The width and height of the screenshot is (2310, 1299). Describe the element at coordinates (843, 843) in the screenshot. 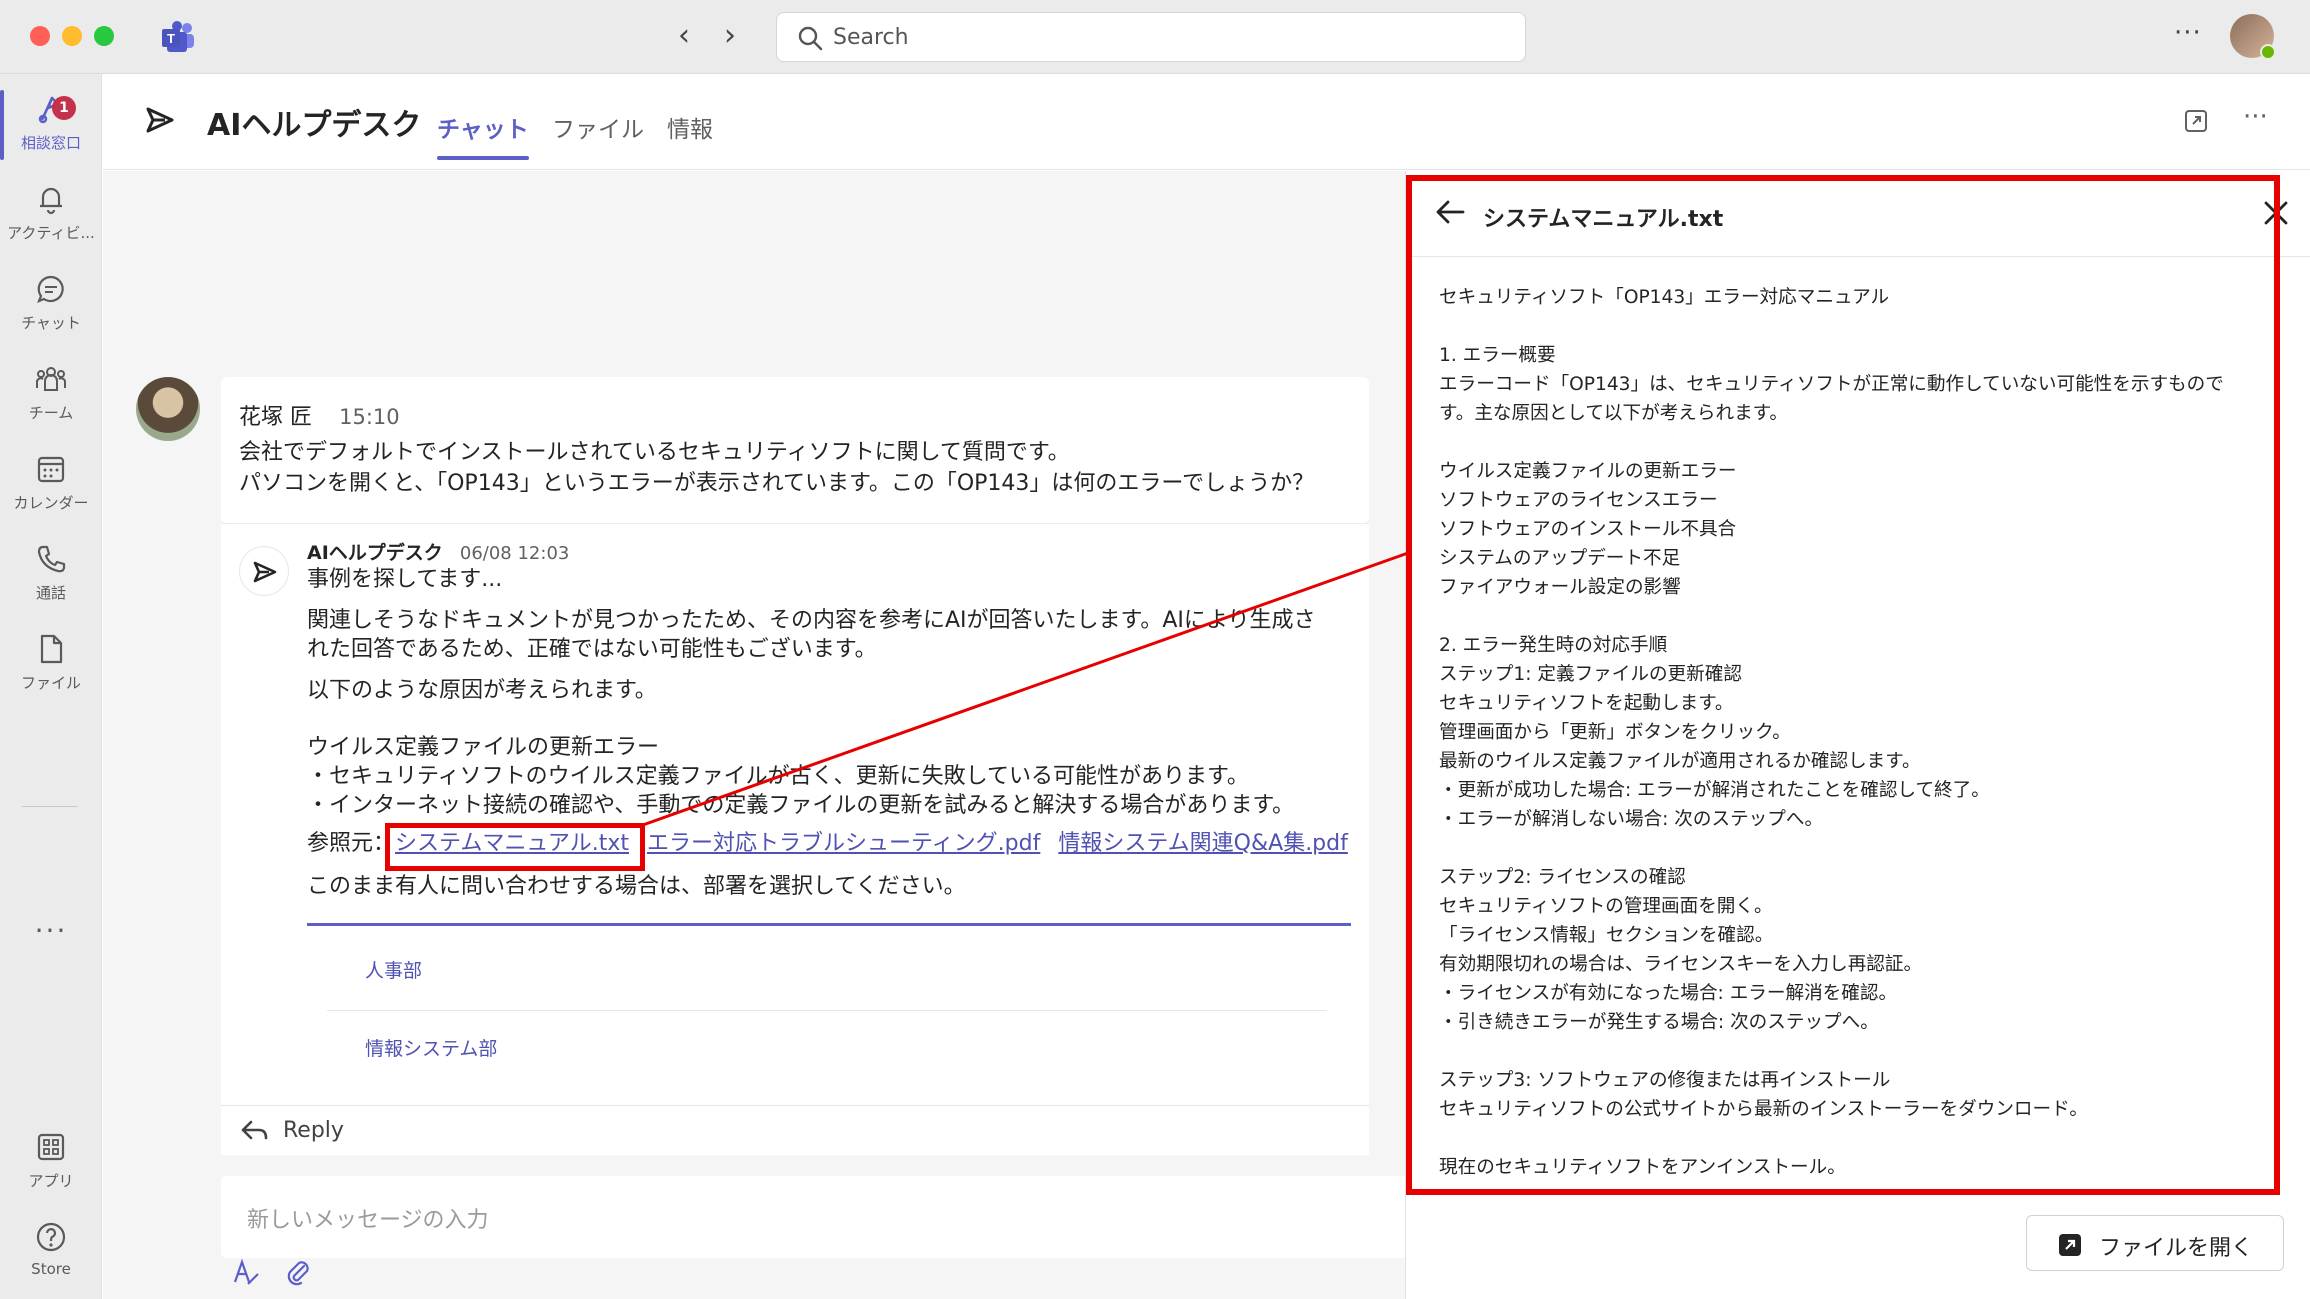

I see `reference-link-troubleshooting: エラー対応トラブルシューティング.pdf` at that location.